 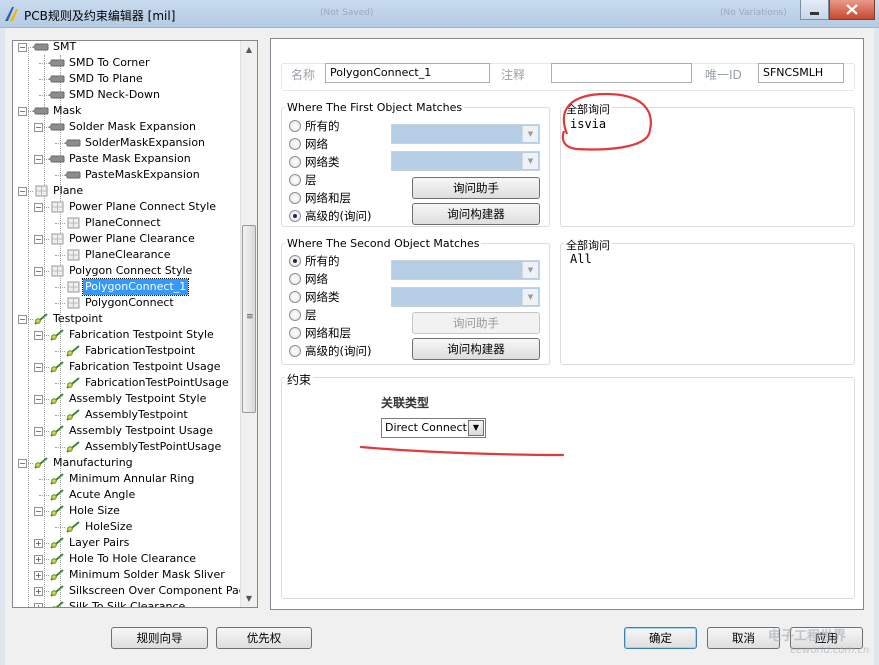 I want to click on smt-icon, so click(x=41, y=47).